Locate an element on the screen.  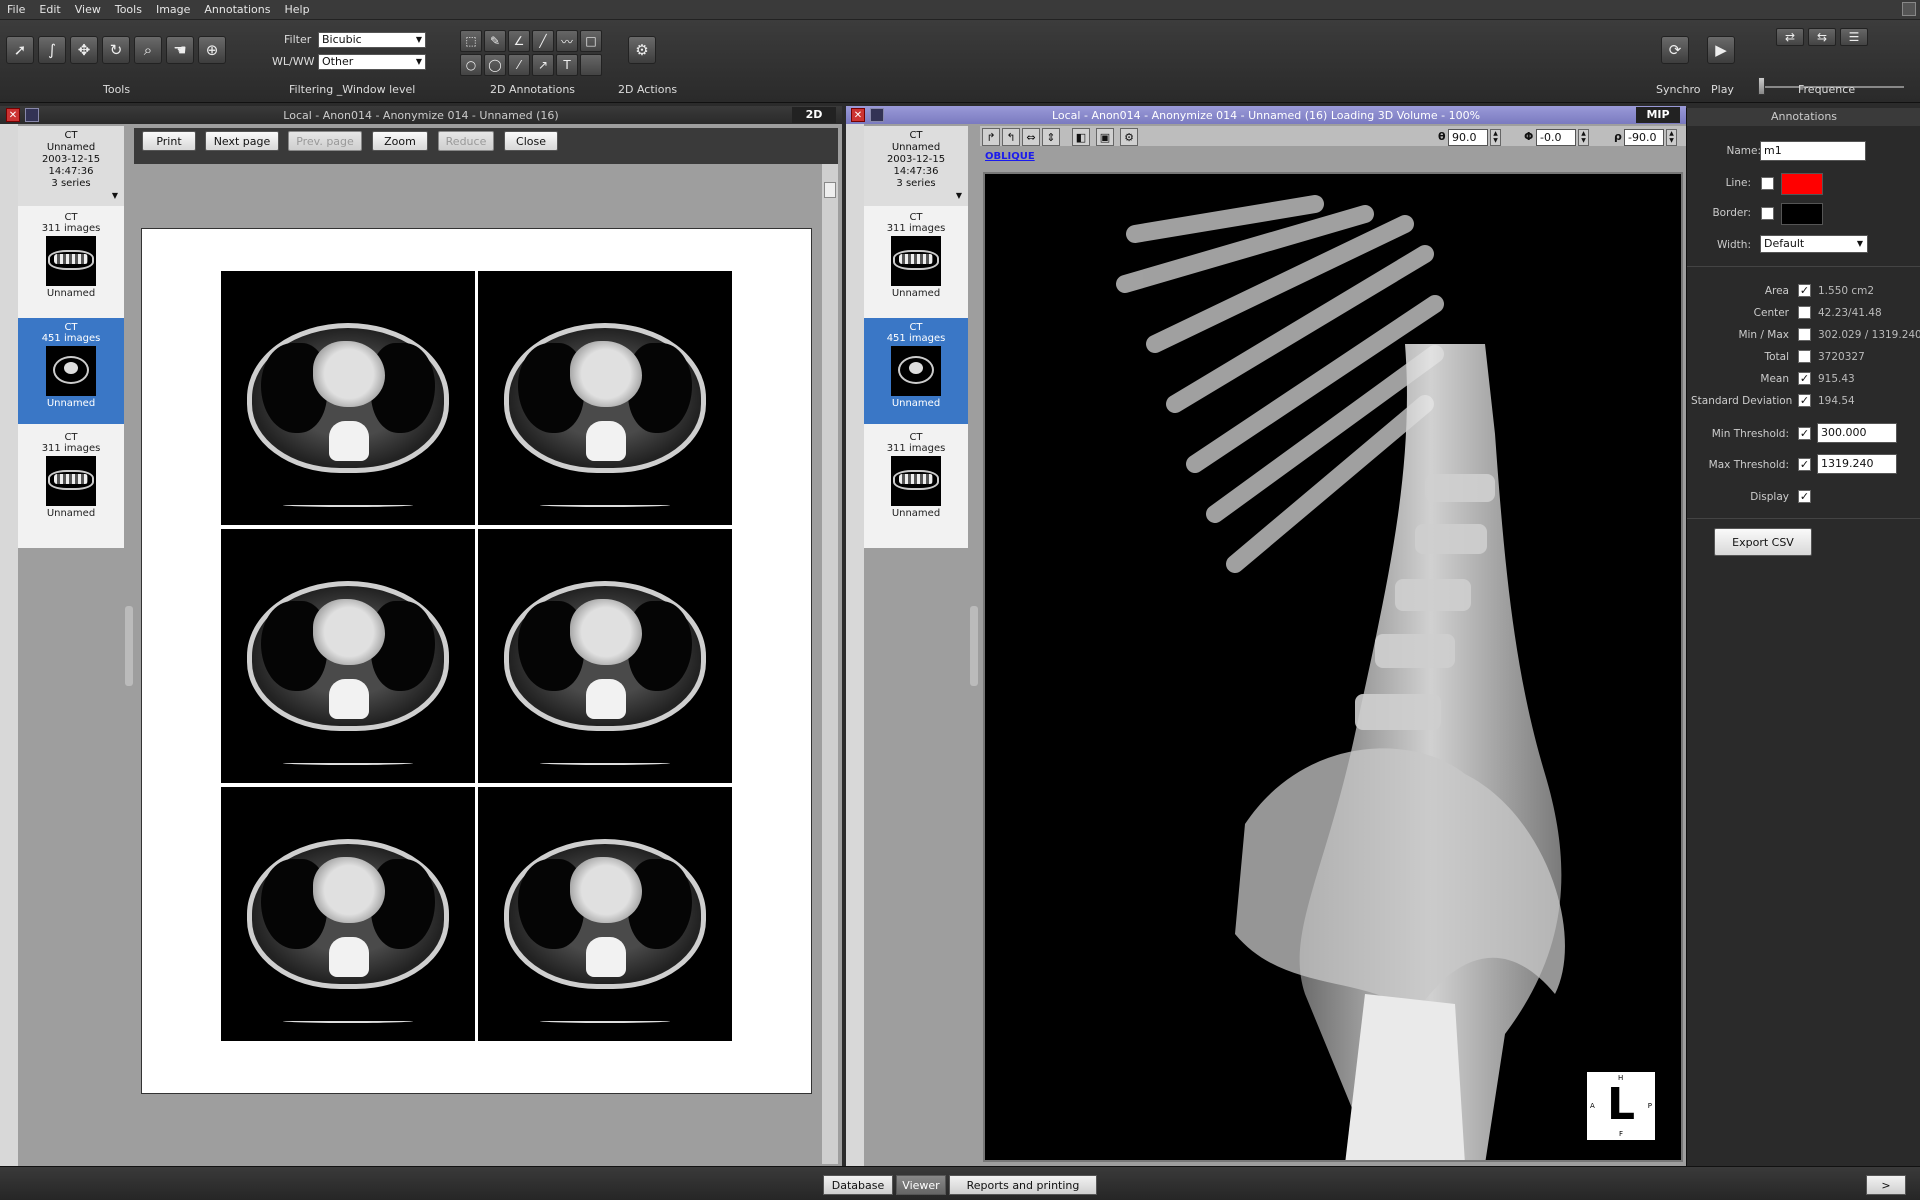
menu-view: View is located at coordinates (88, 9).